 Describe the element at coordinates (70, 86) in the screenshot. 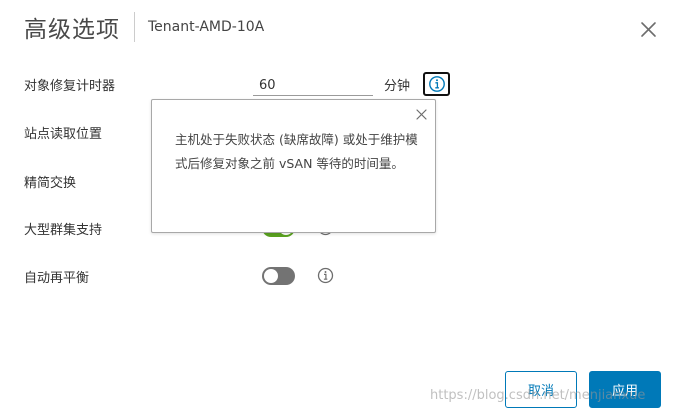

I see `repair-timer-label: 对象修复计时器` at that location.